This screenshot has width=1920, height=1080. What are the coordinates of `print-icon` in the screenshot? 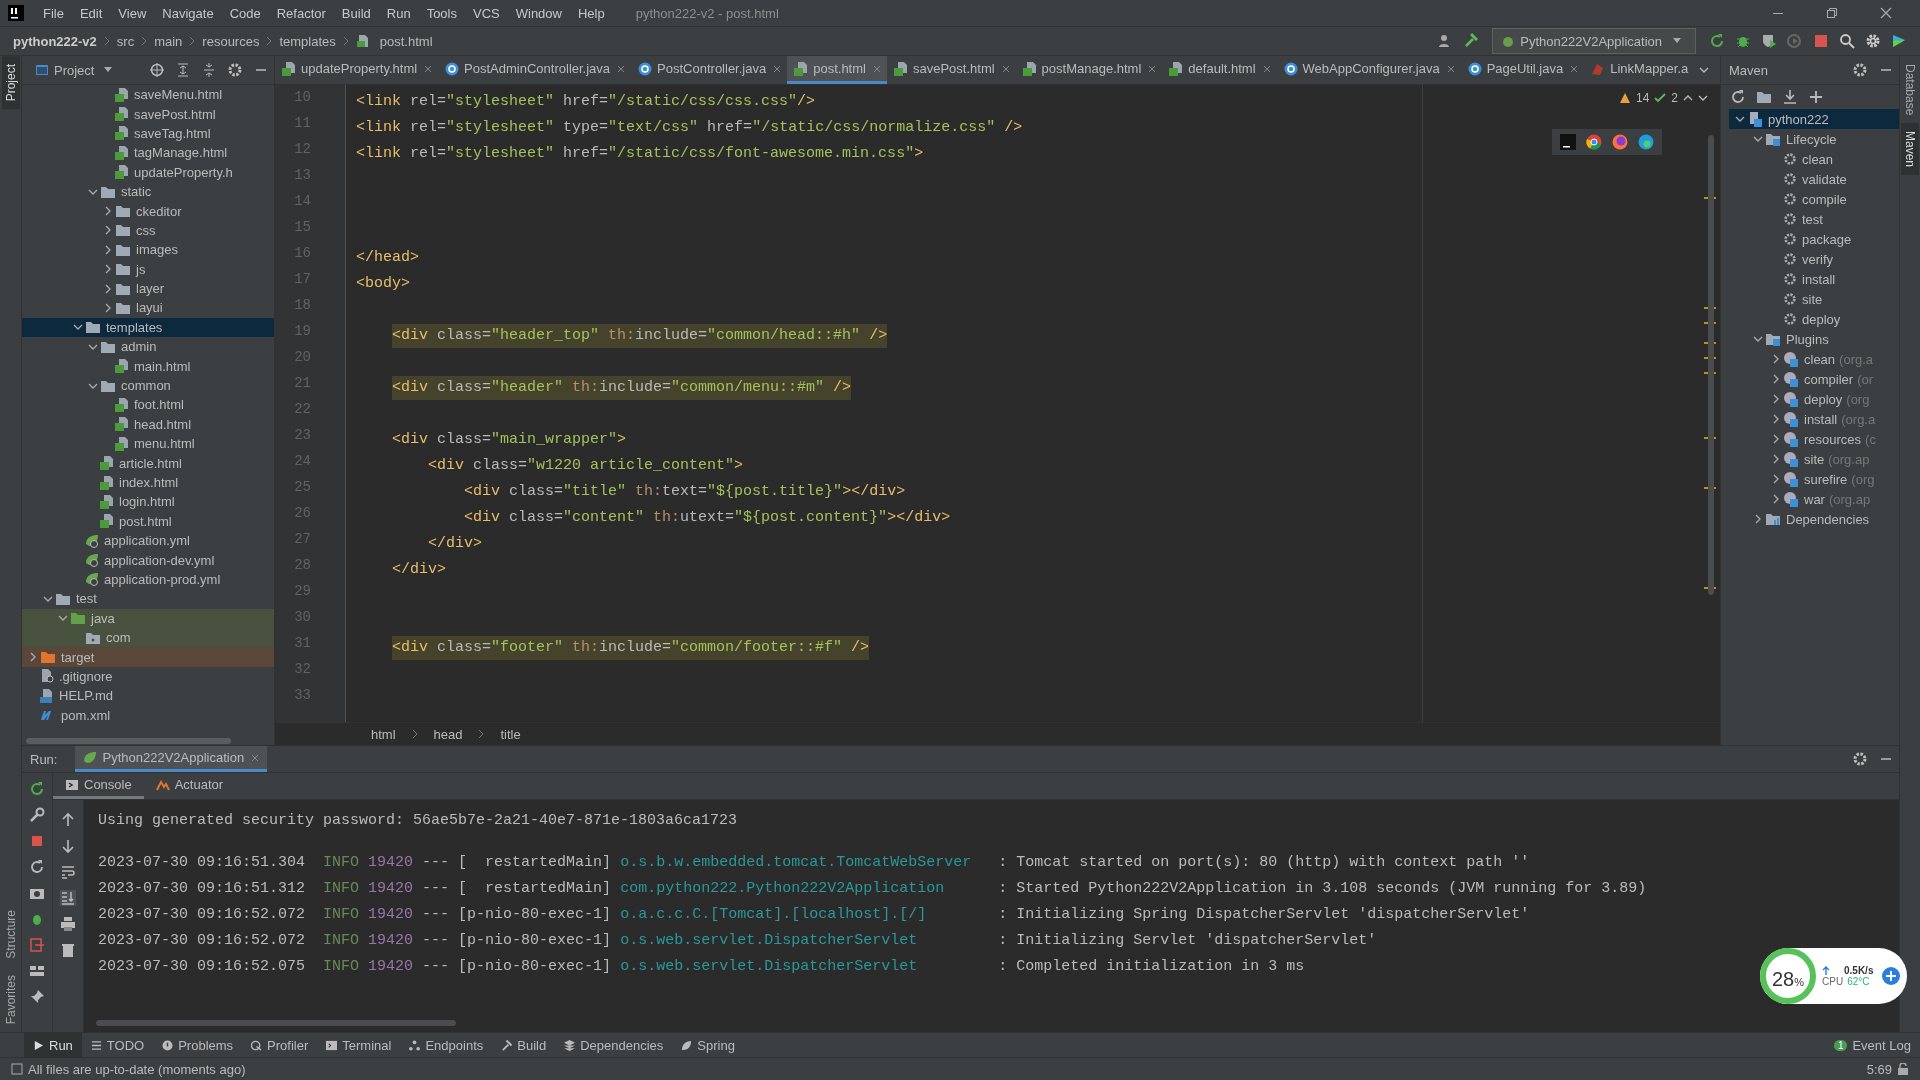 It's located at (68, 924).